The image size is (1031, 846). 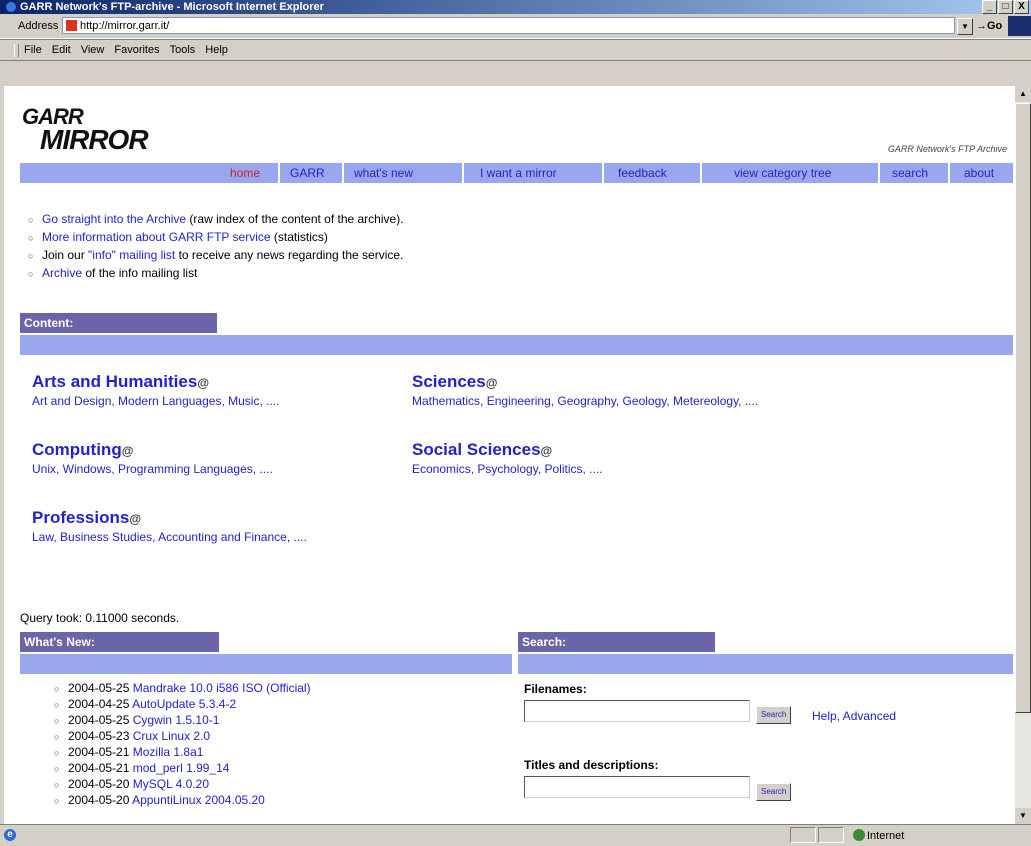 I want to click on category-title: Social Sciences, so click(x=476, y=449).